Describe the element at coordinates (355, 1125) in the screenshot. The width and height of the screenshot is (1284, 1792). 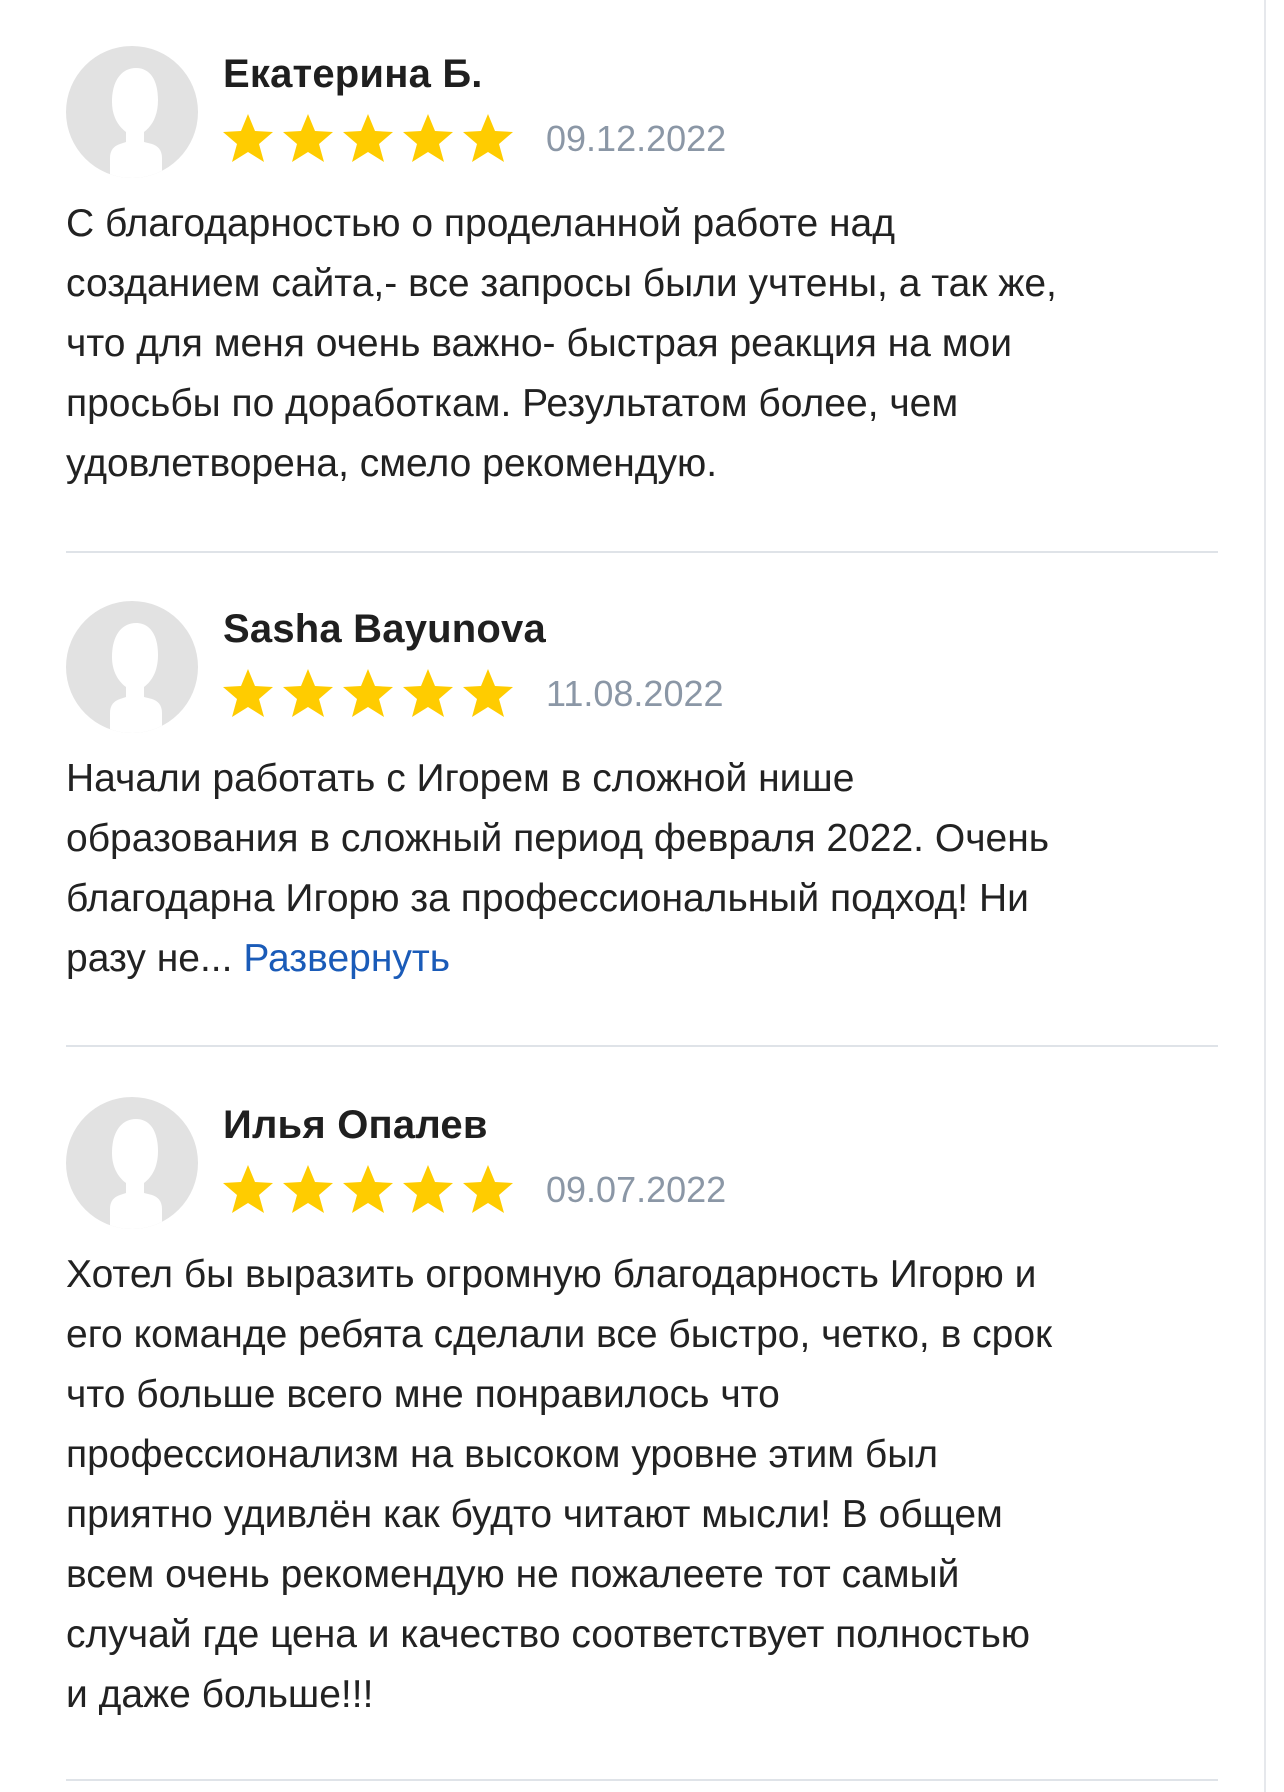
I see `review-author: Илья Опалев` at that location.